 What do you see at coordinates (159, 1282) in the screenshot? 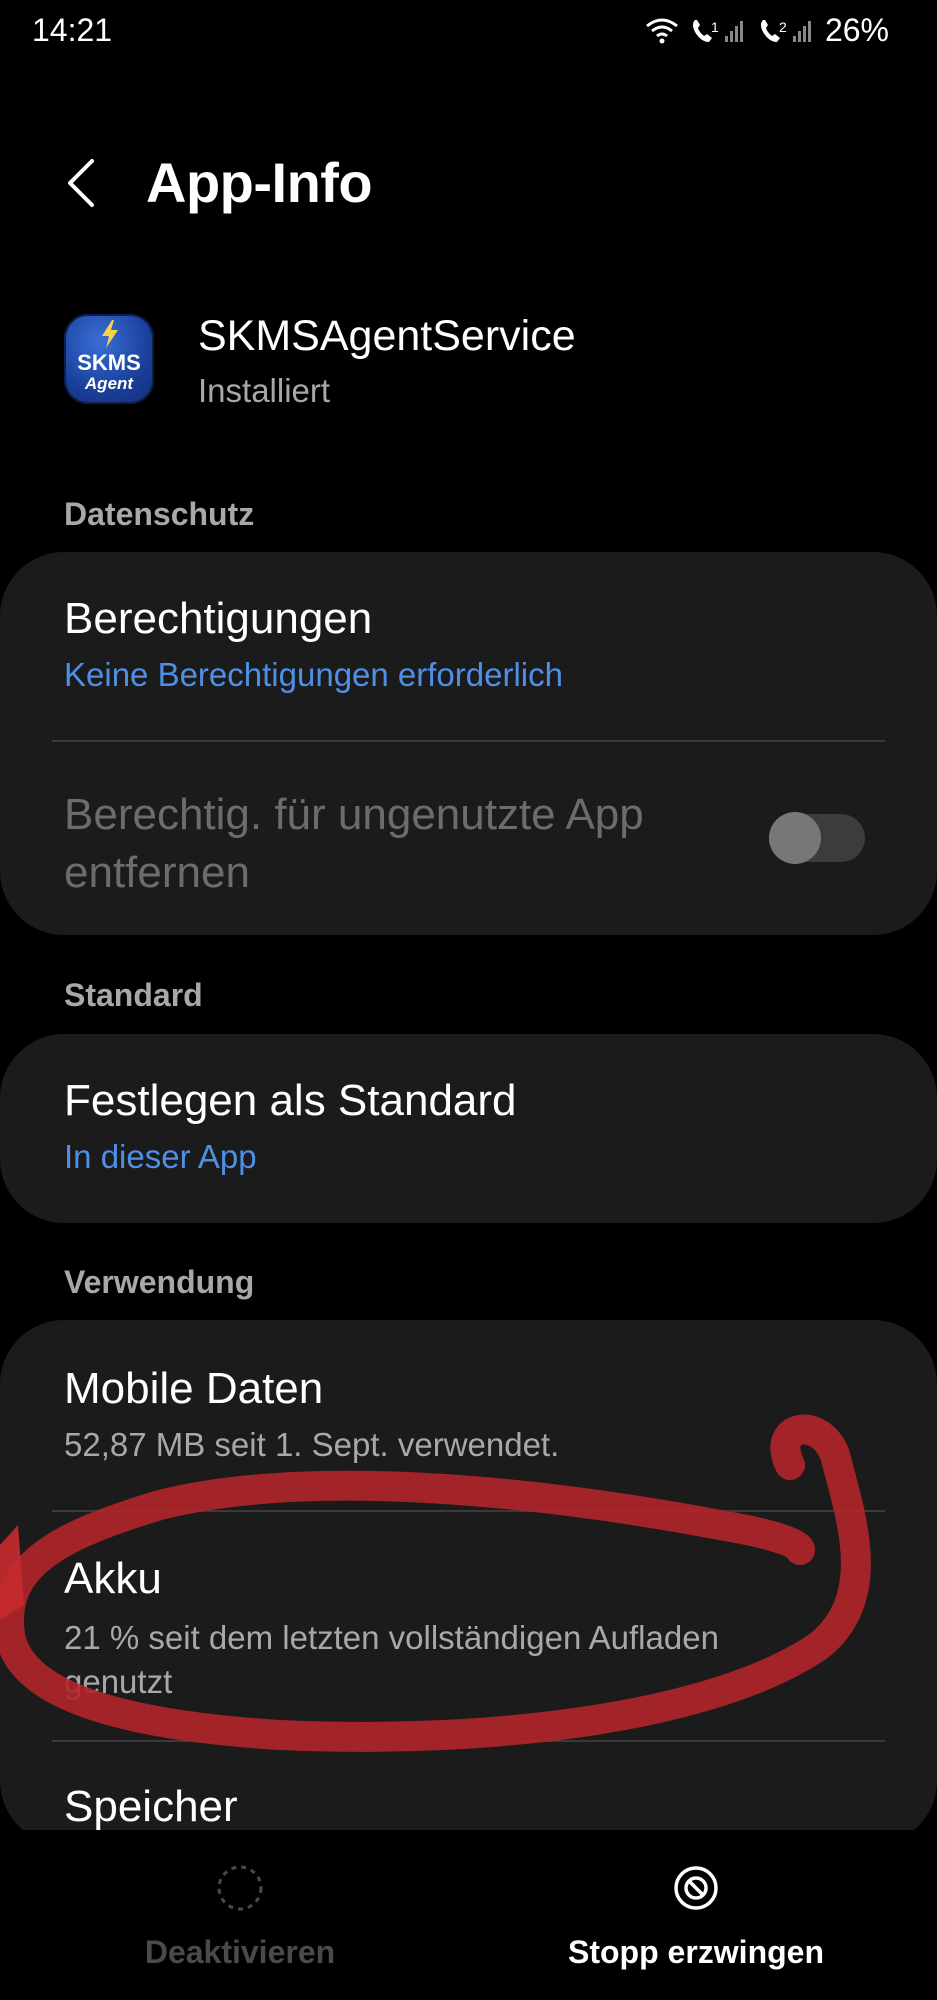
I see `section-label-usage: Verwendung` at bounding box center [159, 1282].